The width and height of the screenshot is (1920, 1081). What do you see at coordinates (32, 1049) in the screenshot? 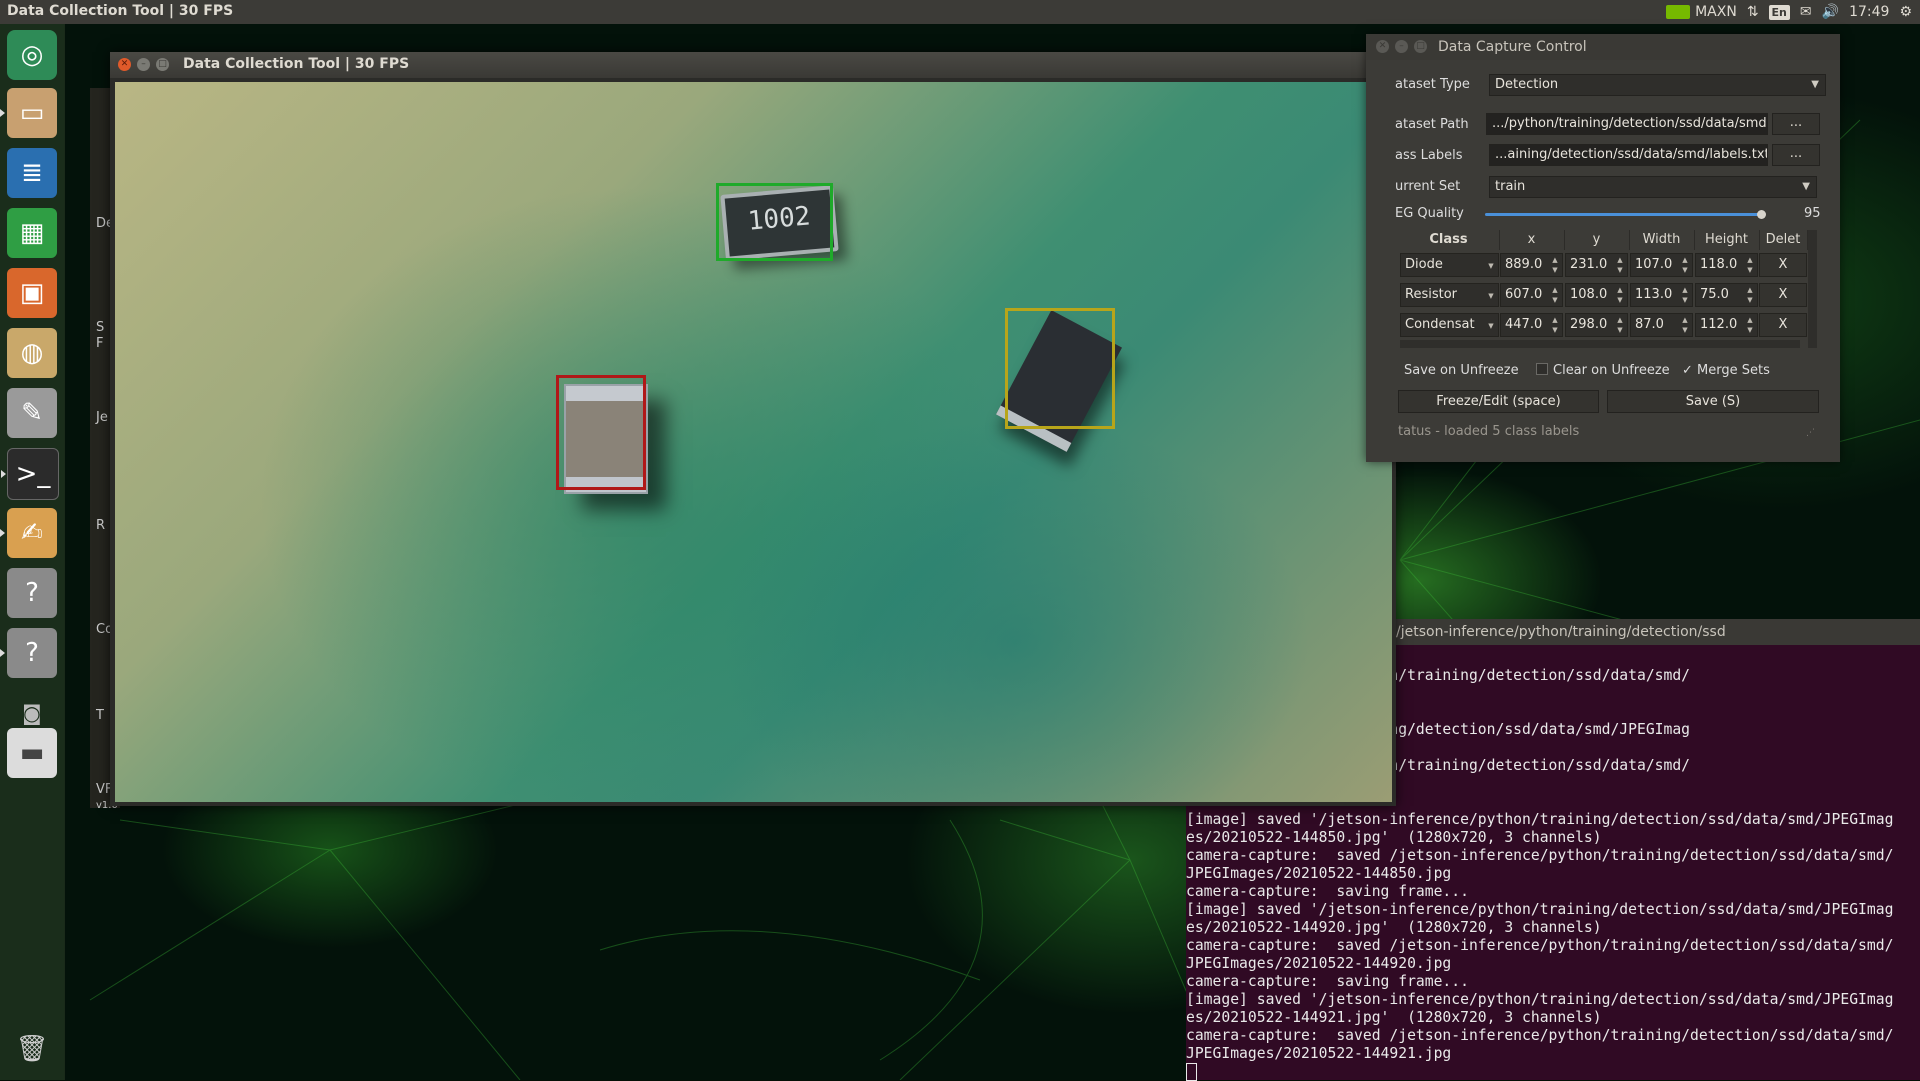
I see `trash-icon: 🗑` at bounding box center [32, 1049].